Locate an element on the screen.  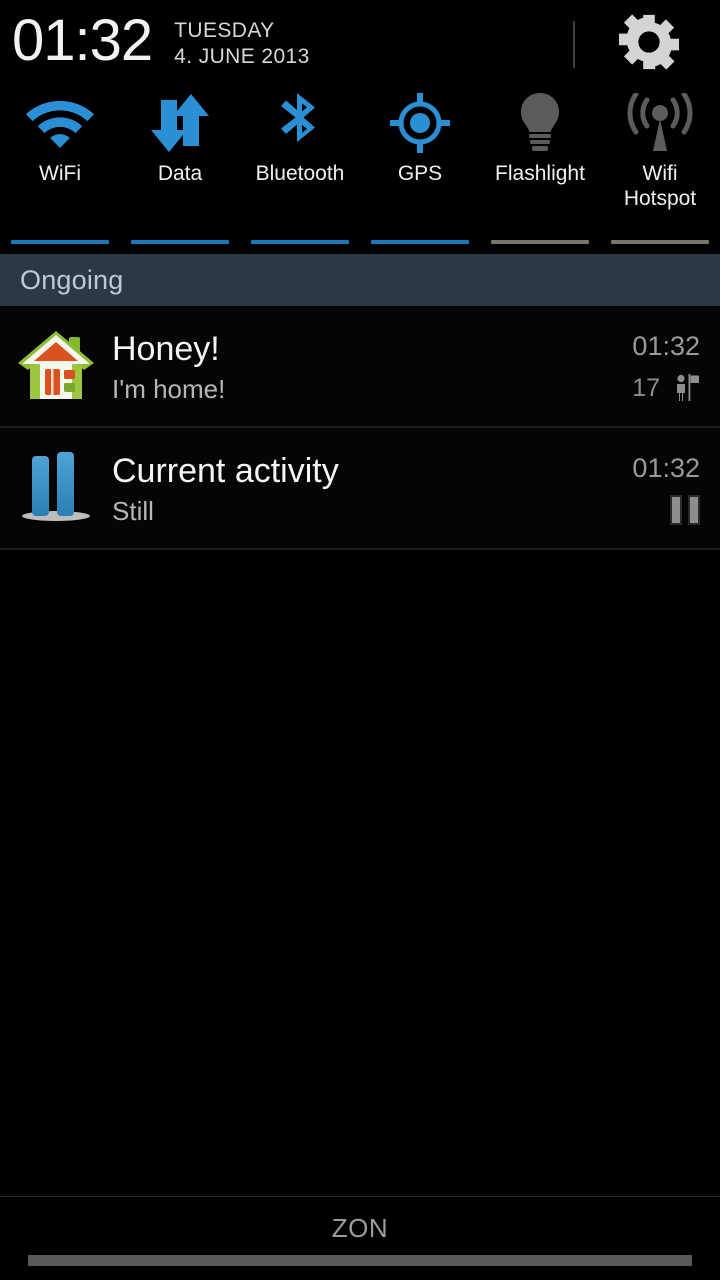
toggle-underline-gps is located at coordinates (420, 242).